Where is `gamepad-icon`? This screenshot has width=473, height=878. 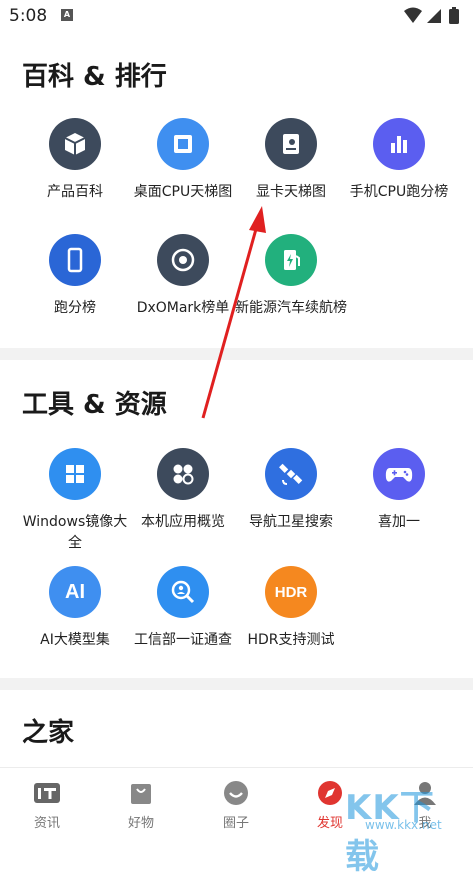
gamepad-icon is located at coordinates (399, 474).